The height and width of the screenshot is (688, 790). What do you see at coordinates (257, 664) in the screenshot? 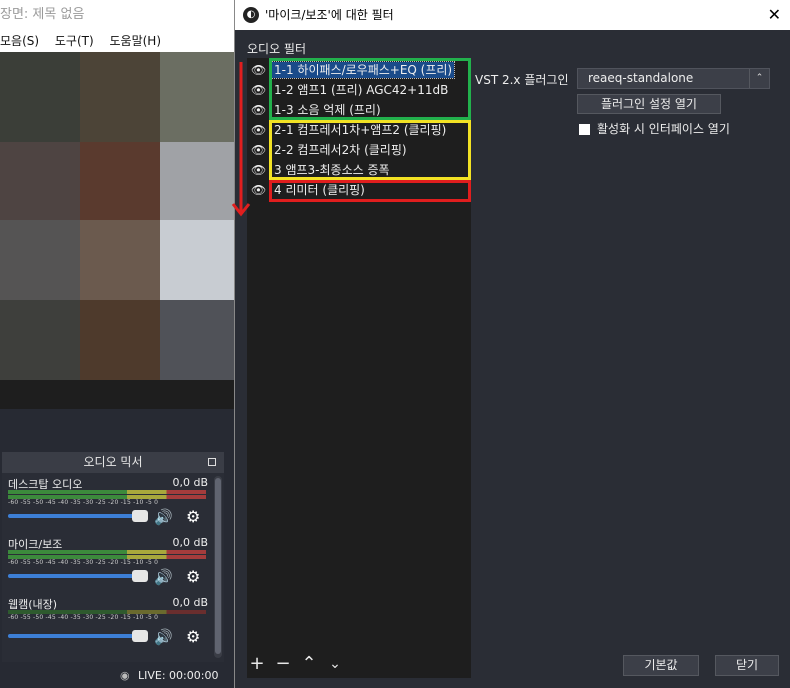
I see `add-icon: +` at bounding box center [257, 664].